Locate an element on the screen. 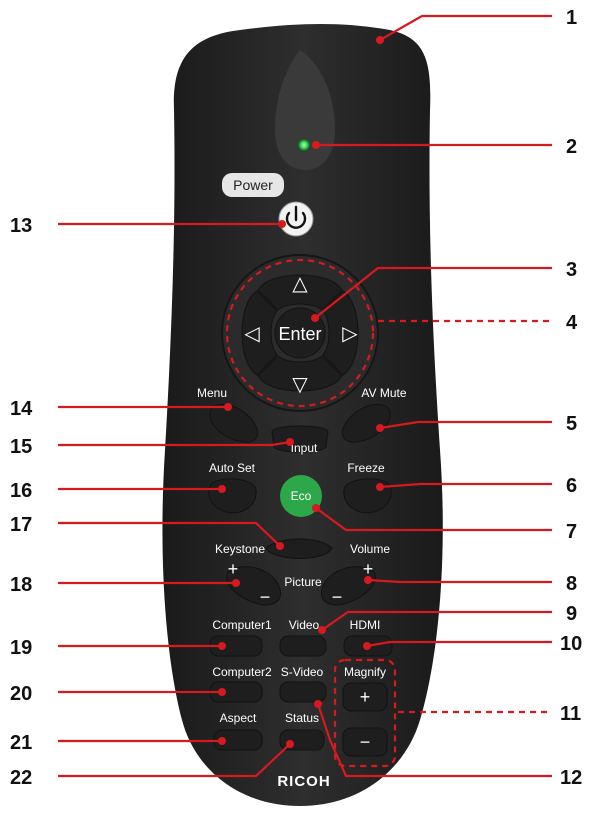 The image size is (592, 816). brand-logo: RICOH is located at coordinates (303, 781).